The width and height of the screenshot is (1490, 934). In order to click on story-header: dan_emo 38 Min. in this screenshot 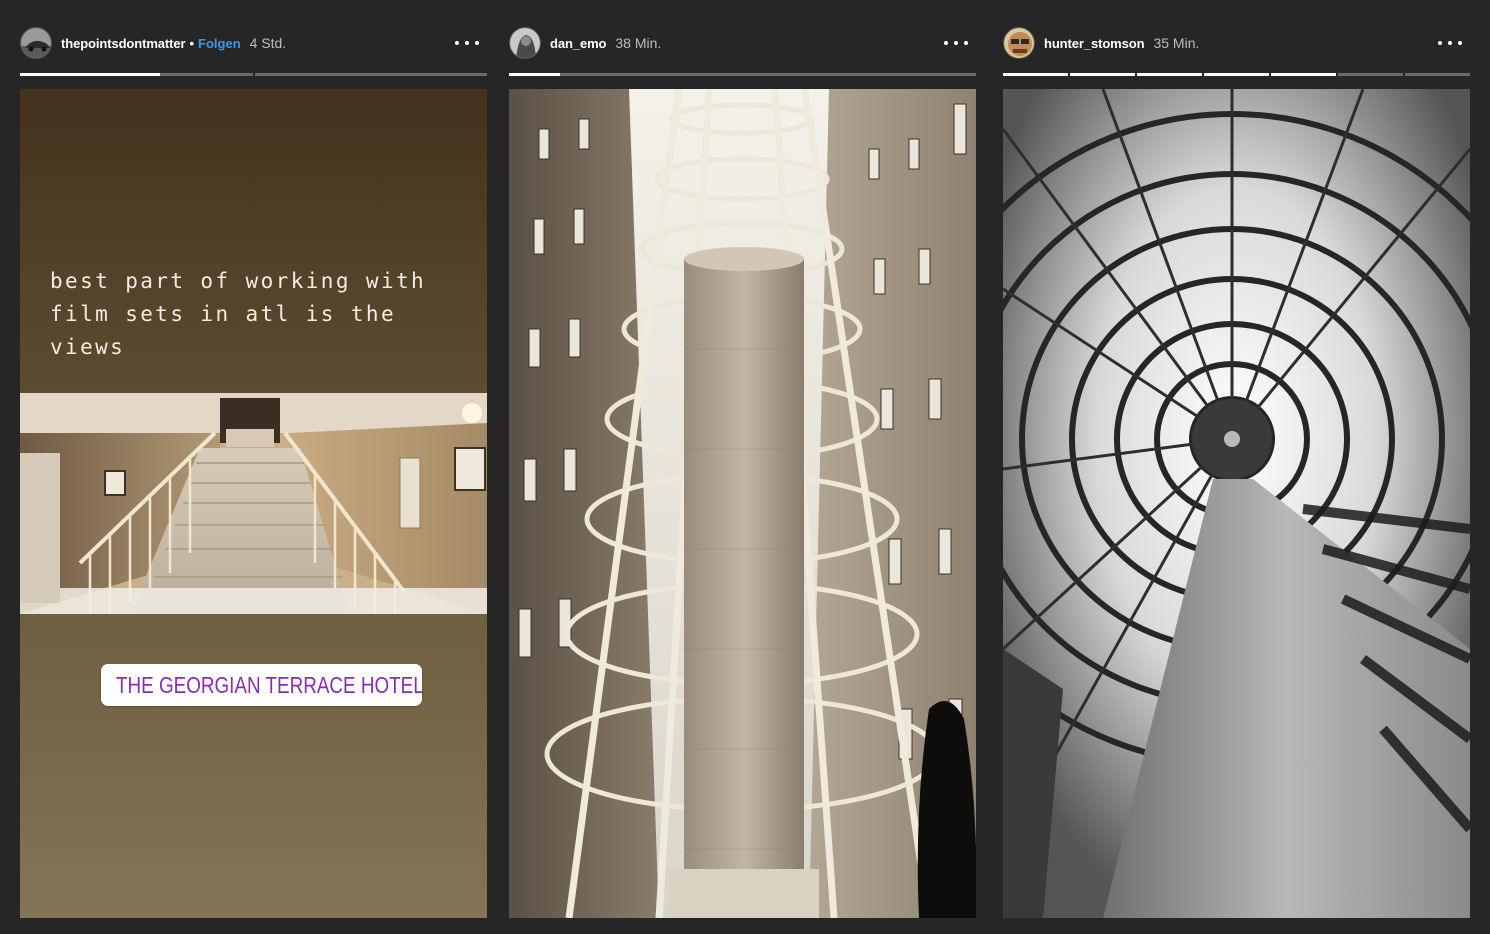, I will do `click(742, 43)`.